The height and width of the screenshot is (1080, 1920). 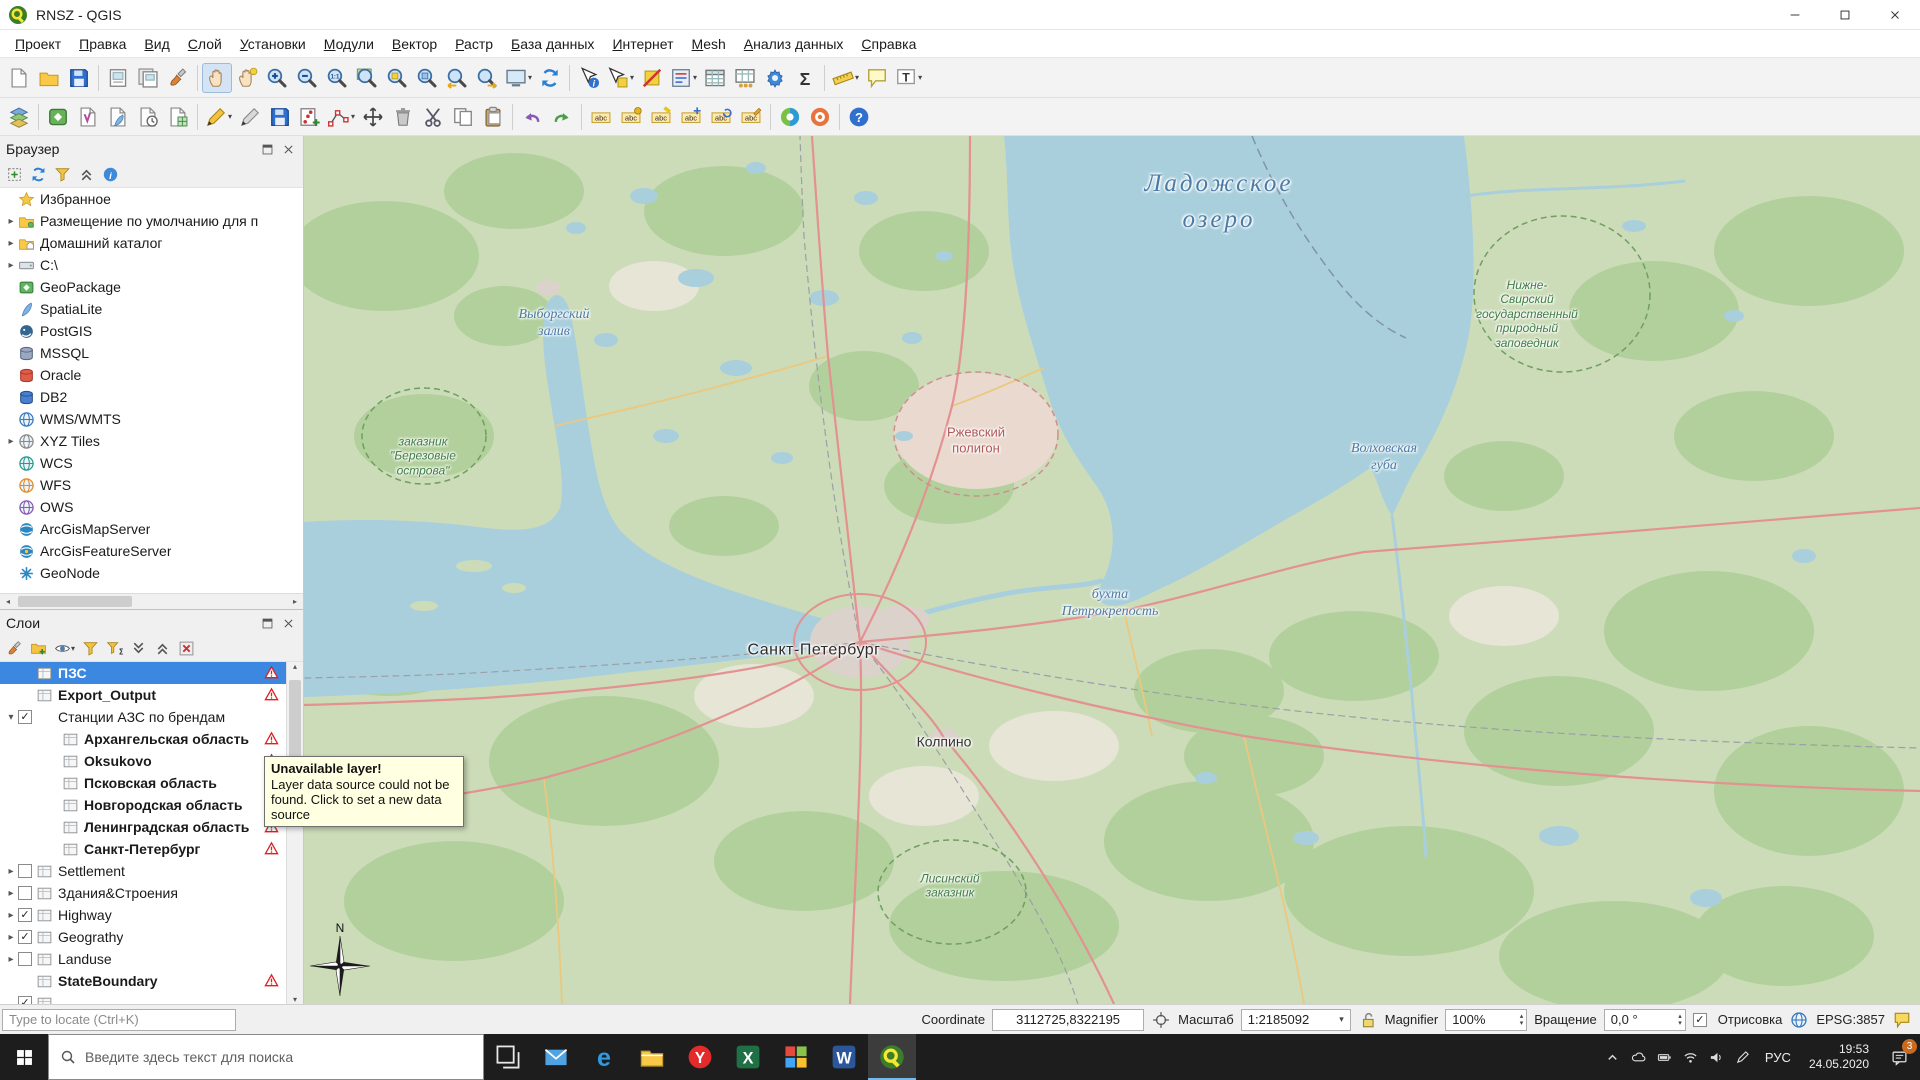 I want to click on hidden-icons, so click(x=1613, y=1057).